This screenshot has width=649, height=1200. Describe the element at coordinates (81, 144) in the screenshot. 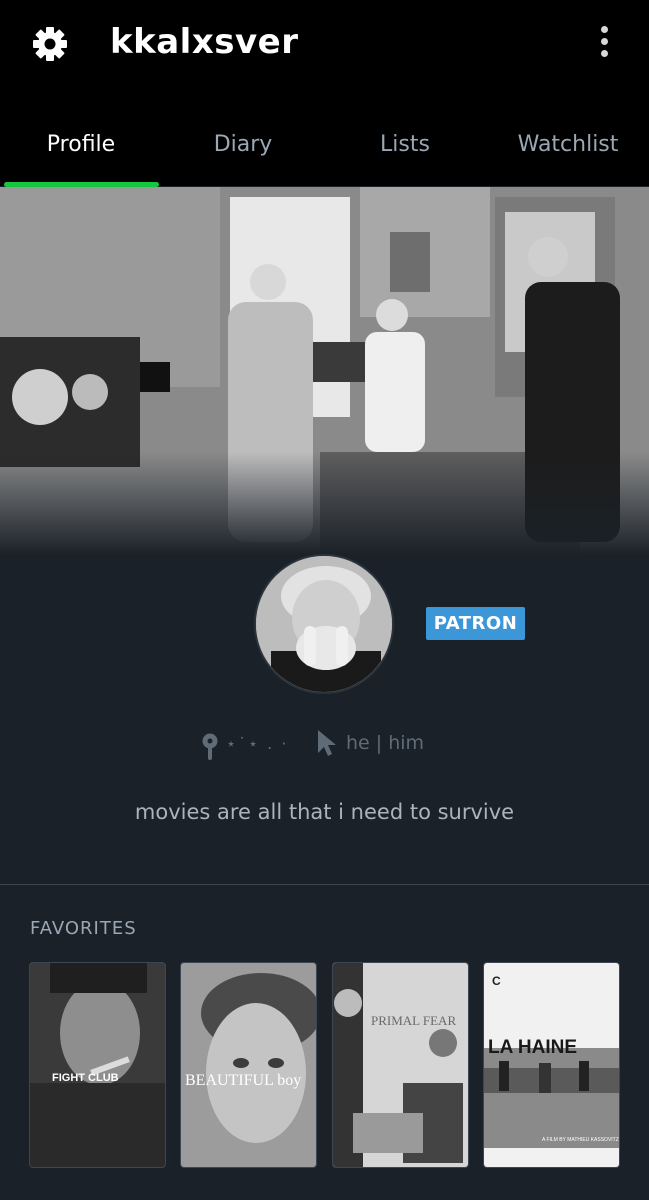

I see `tab-profile: Profile` at that location.